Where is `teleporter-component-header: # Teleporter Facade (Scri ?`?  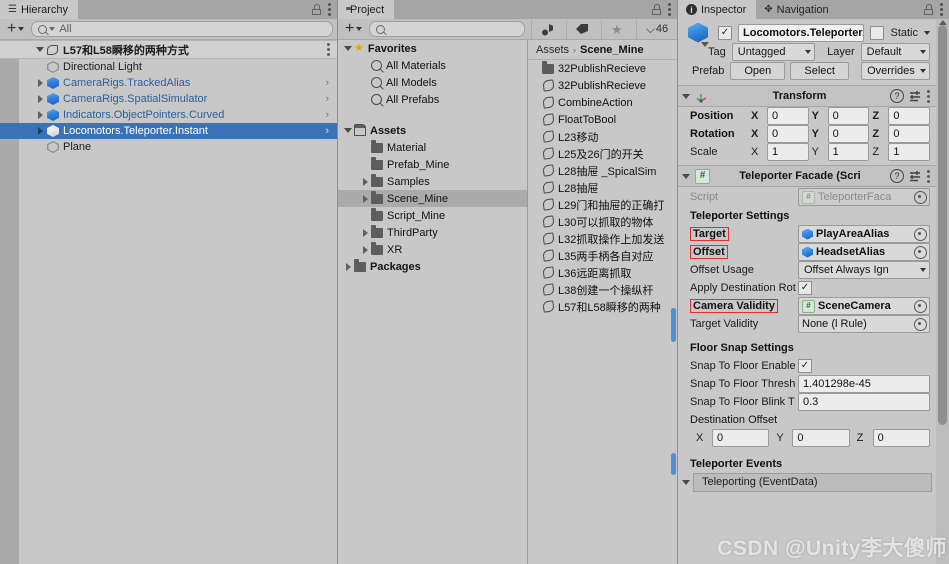
teleporter-component-header: # Teleporter Facade (Scri ? is located at coordinates (807, 176).